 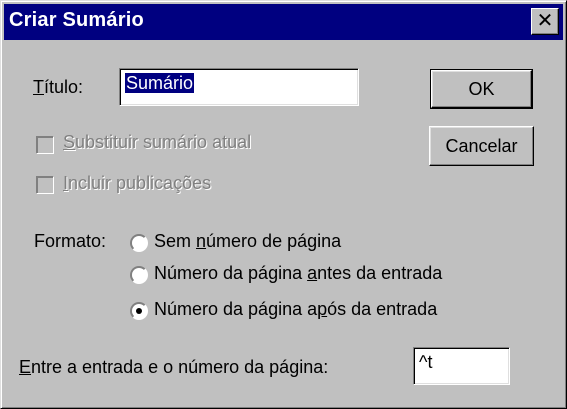 I want to click on titulo-input-value: Sumário, so click(x=160, y=83).